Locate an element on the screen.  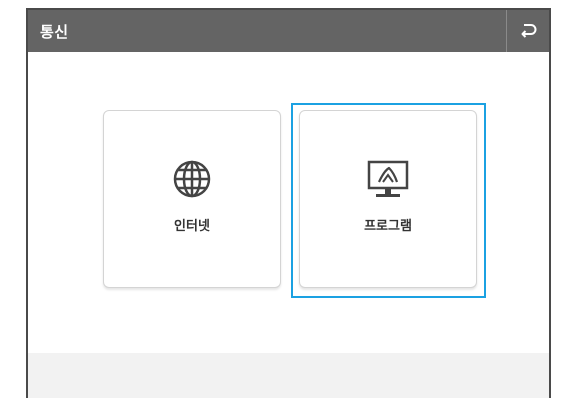
monitor-icon is located at coordinates (388, 178).